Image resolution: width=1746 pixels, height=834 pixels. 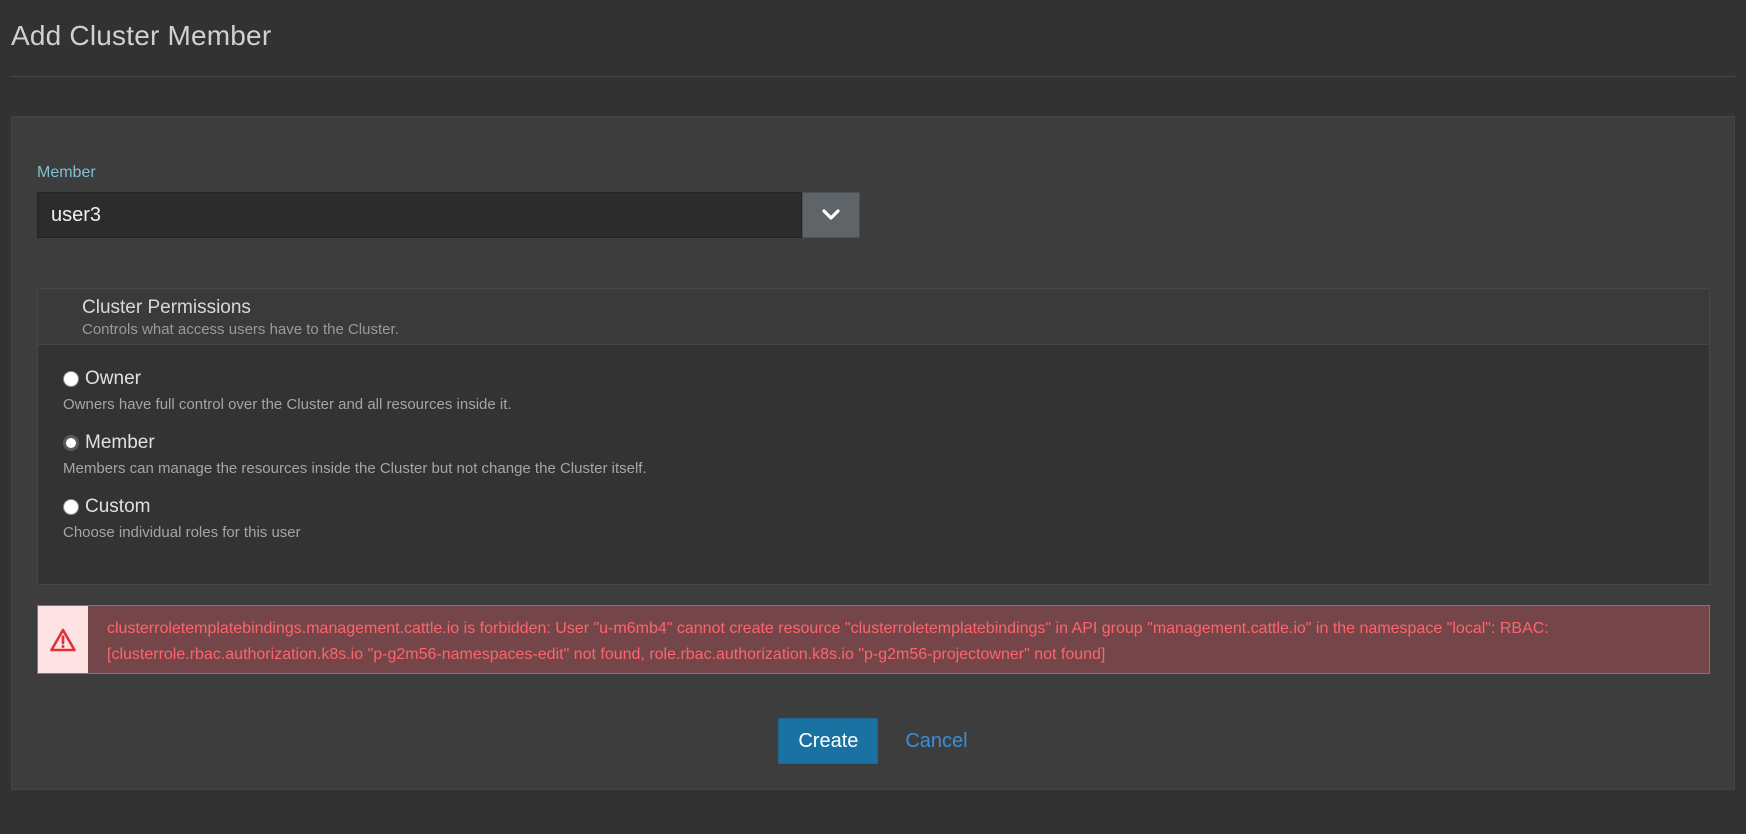 I want to click on member-radio-row: Member, so click(x=886, y=443).